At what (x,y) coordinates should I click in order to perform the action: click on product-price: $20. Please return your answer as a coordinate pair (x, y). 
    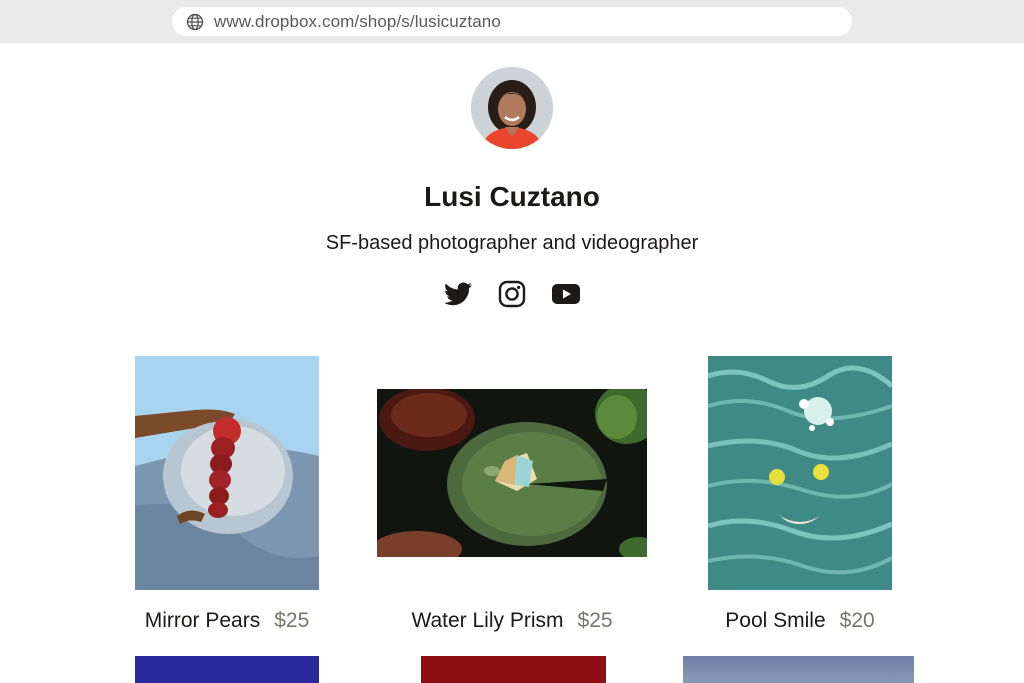
    Looking at the image, I should click on (857, 620).